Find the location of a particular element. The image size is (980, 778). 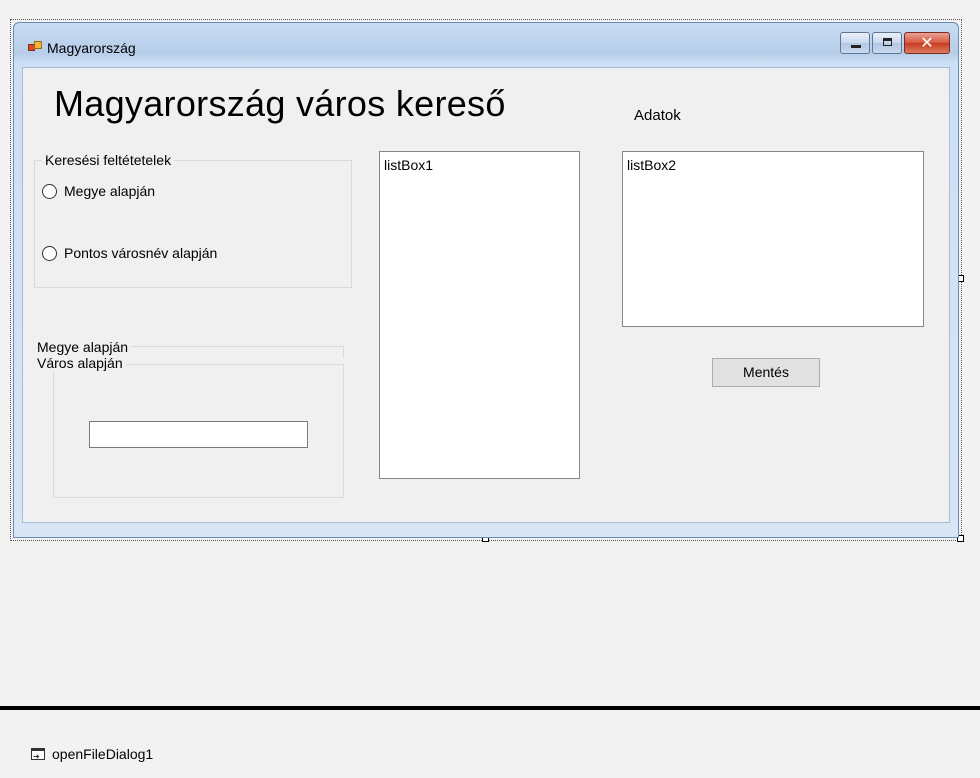

minimize-icon is located at coordinates (856, 46).